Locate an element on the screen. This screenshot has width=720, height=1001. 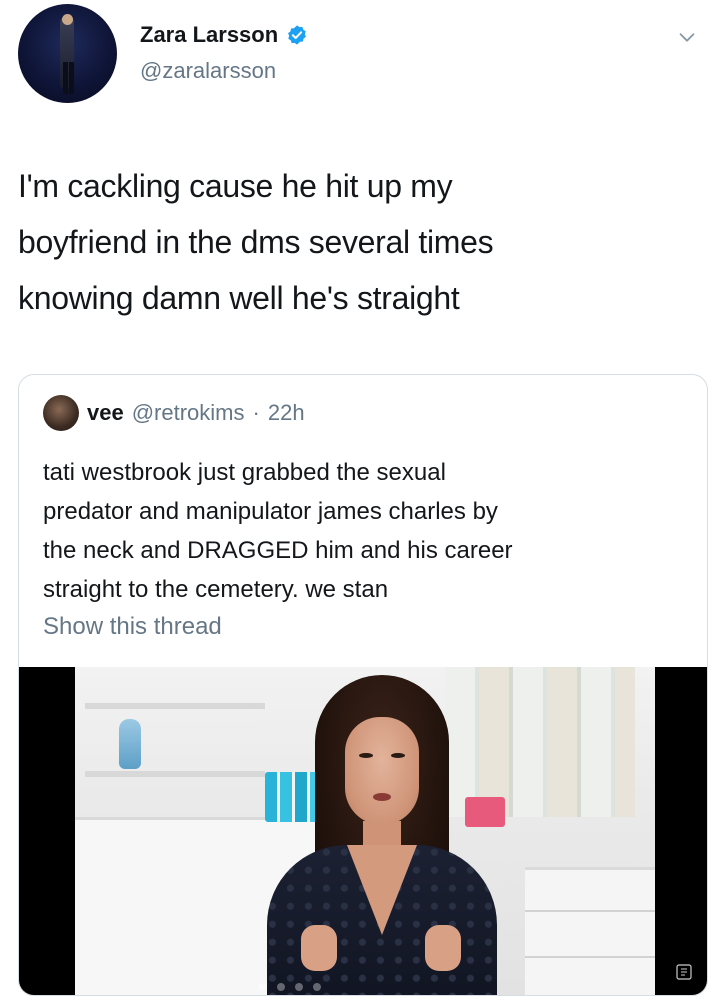
author-name-row: Zara Larsson is located at coordinates (224, 35).